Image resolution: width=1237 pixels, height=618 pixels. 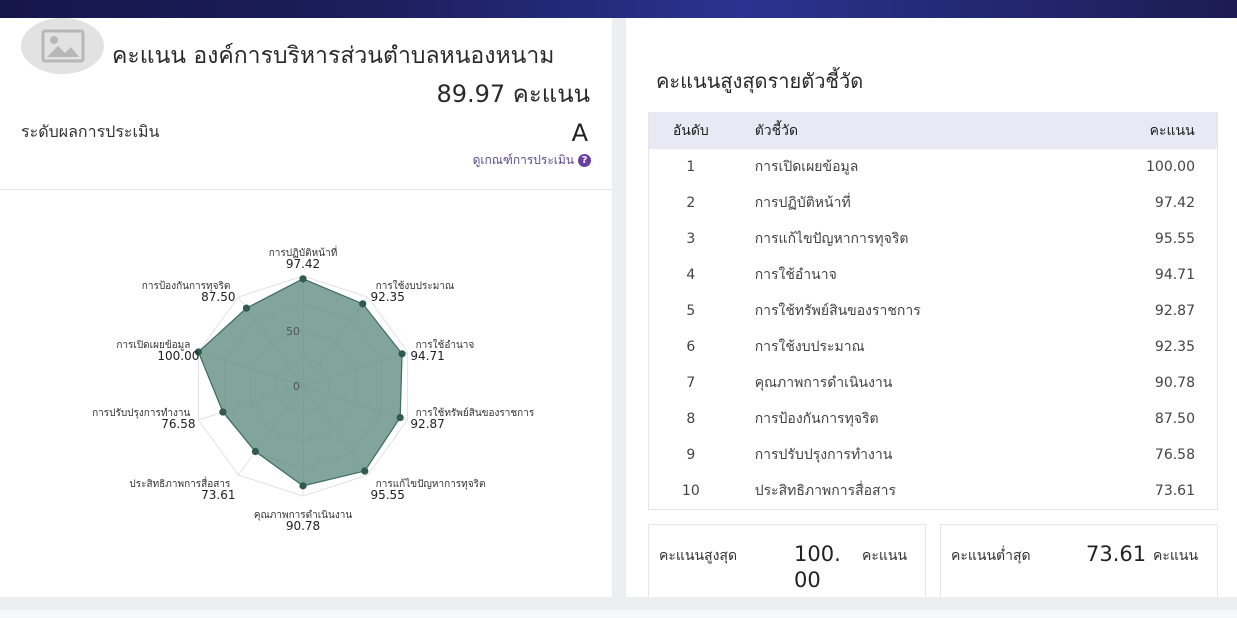 What do you see at coordinates (823, 383) in the screenshot?
I see `row-indicator: คุณภาพการดำเนินงาน` at bounding box center [823, 383].